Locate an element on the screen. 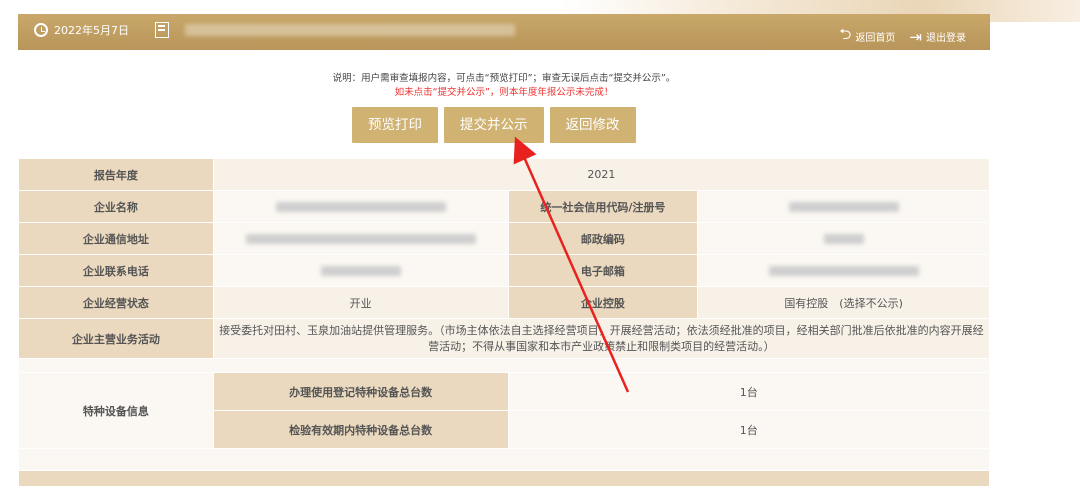 The image size is (1080, 500). company-name-label: 企业名称 is located at coordinates (116, 206).